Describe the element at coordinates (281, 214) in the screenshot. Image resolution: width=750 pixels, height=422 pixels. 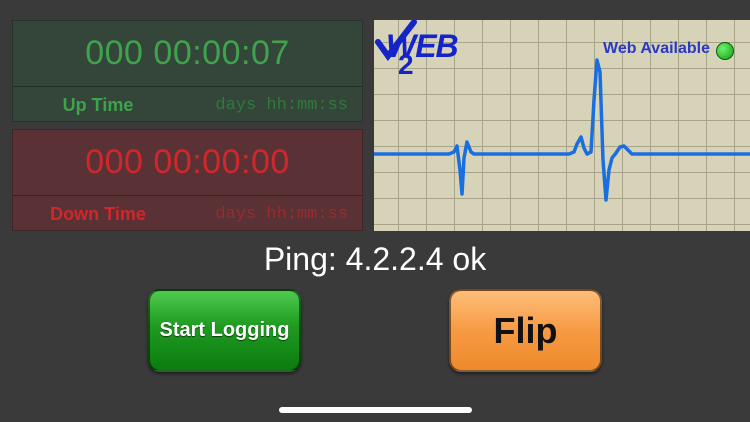
I see `downtime-format: days hh:mm:ss` at that location.